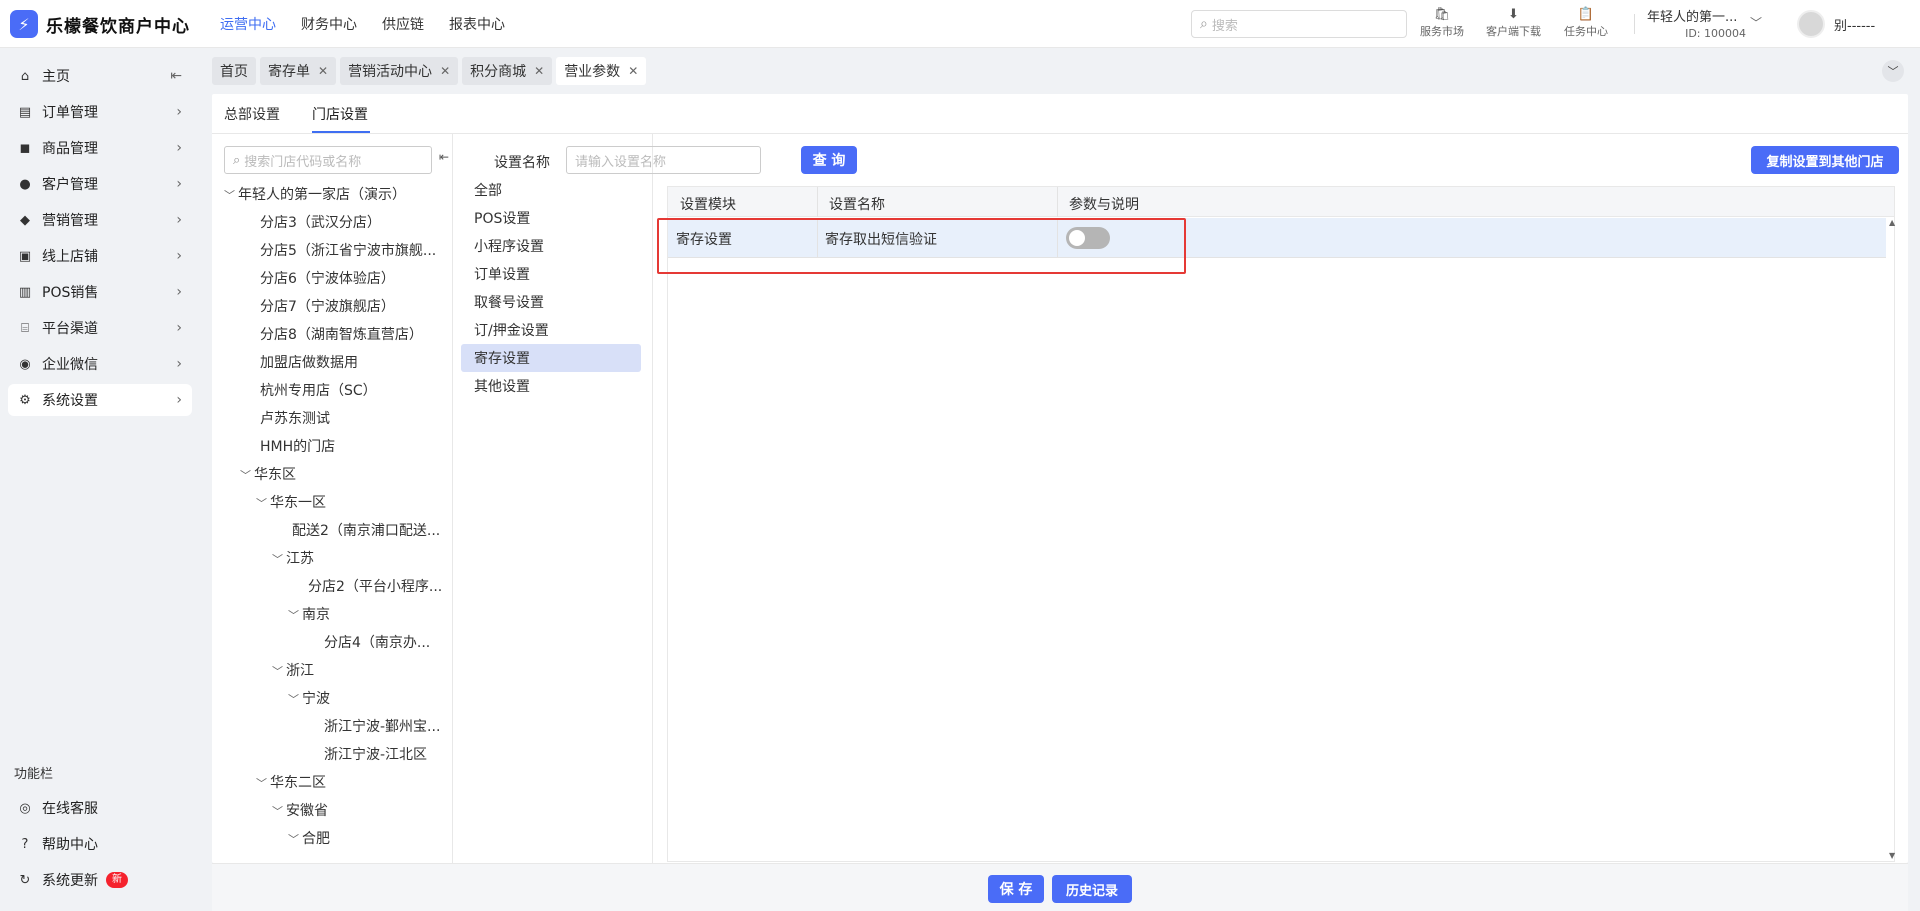 This screenshot has height=911, width=1920. Describe the element at coordinates (1092, 889) in the screenshot. I see `history-button: 历史记录` at that location.